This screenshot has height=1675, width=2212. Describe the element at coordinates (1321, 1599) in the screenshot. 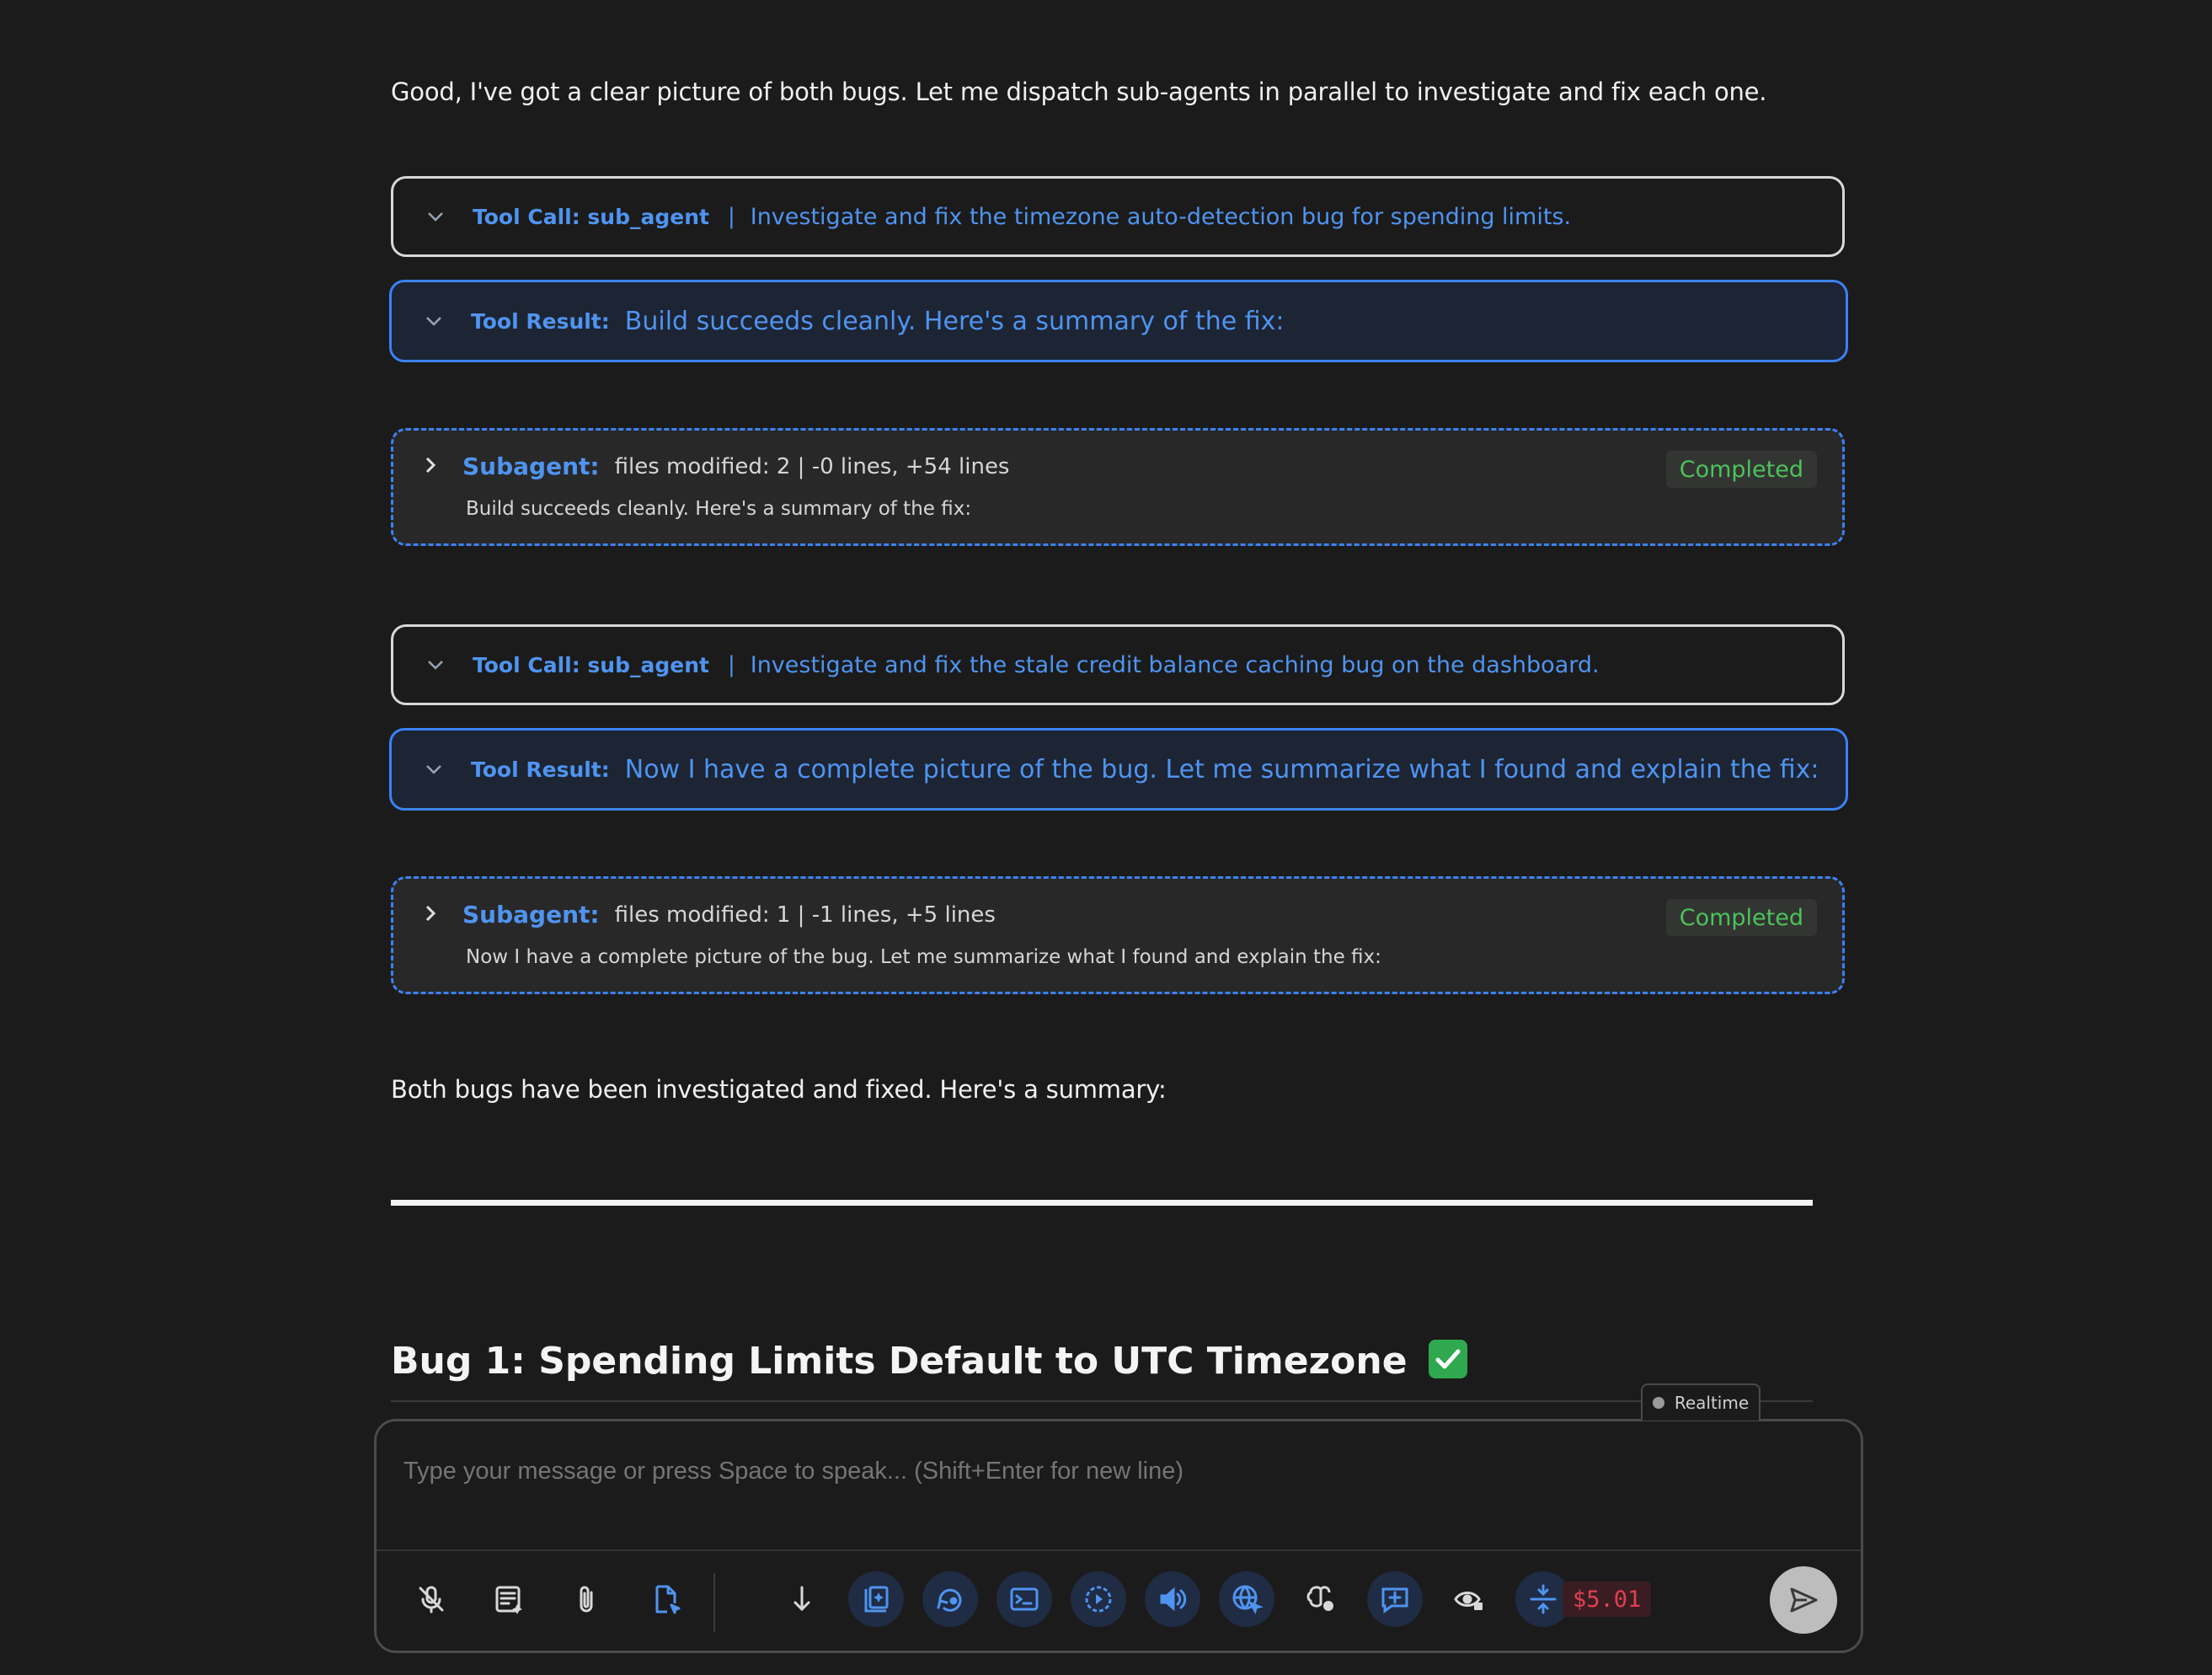

I see `brain-icon` at that location.